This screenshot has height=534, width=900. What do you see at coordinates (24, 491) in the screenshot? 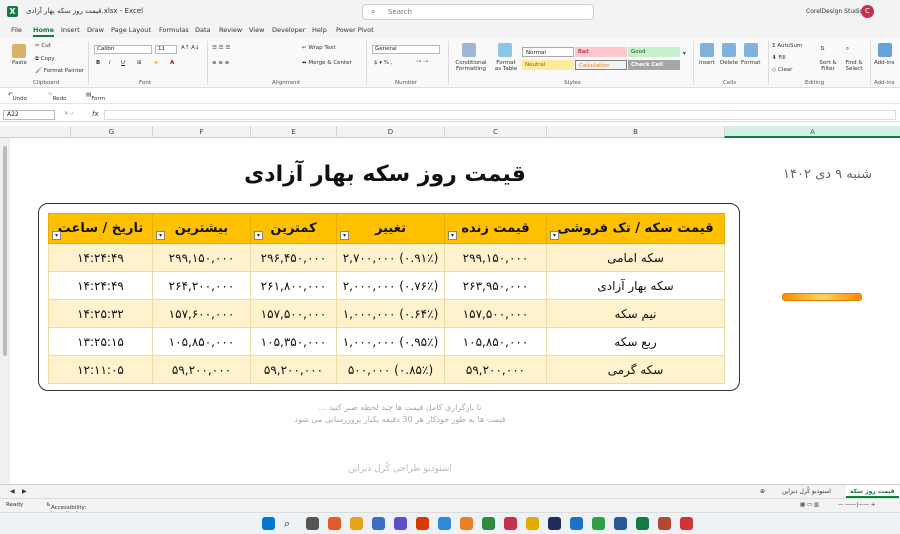
I see `sheet-nav-right-icon: ▶` at bounding box center [24, 491].